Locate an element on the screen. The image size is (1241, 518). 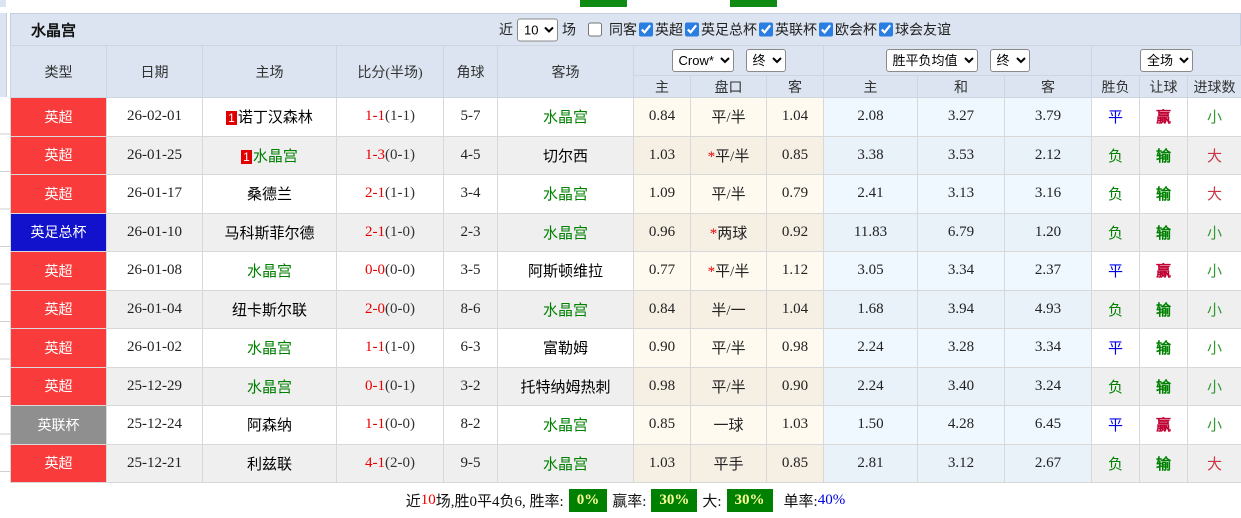
handicap-cell: *平/半 is located at coordinates (729, 271).